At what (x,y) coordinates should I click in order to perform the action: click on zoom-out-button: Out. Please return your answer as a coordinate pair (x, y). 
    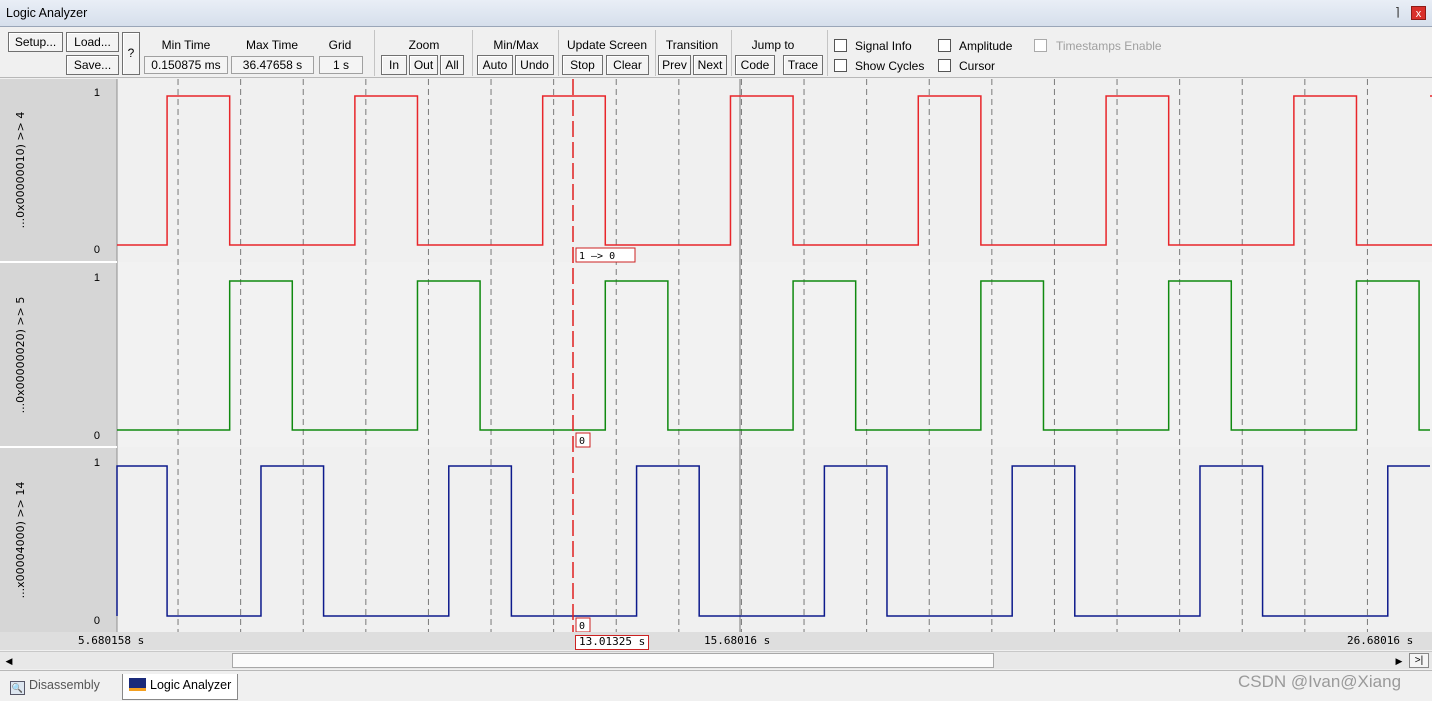
    Looking at the image, I should click on (423, 65).